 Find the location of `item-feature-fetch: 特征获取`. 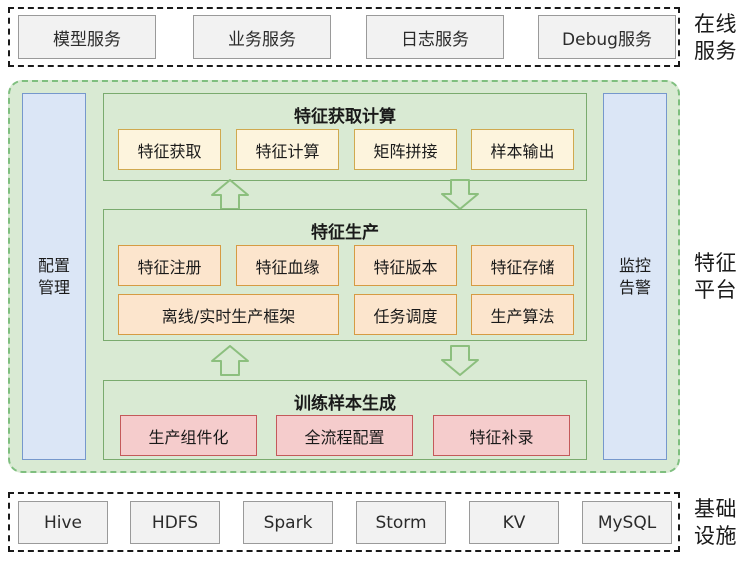

item-feature-fetch: 特征获取 is located at coordinates (169, 149).